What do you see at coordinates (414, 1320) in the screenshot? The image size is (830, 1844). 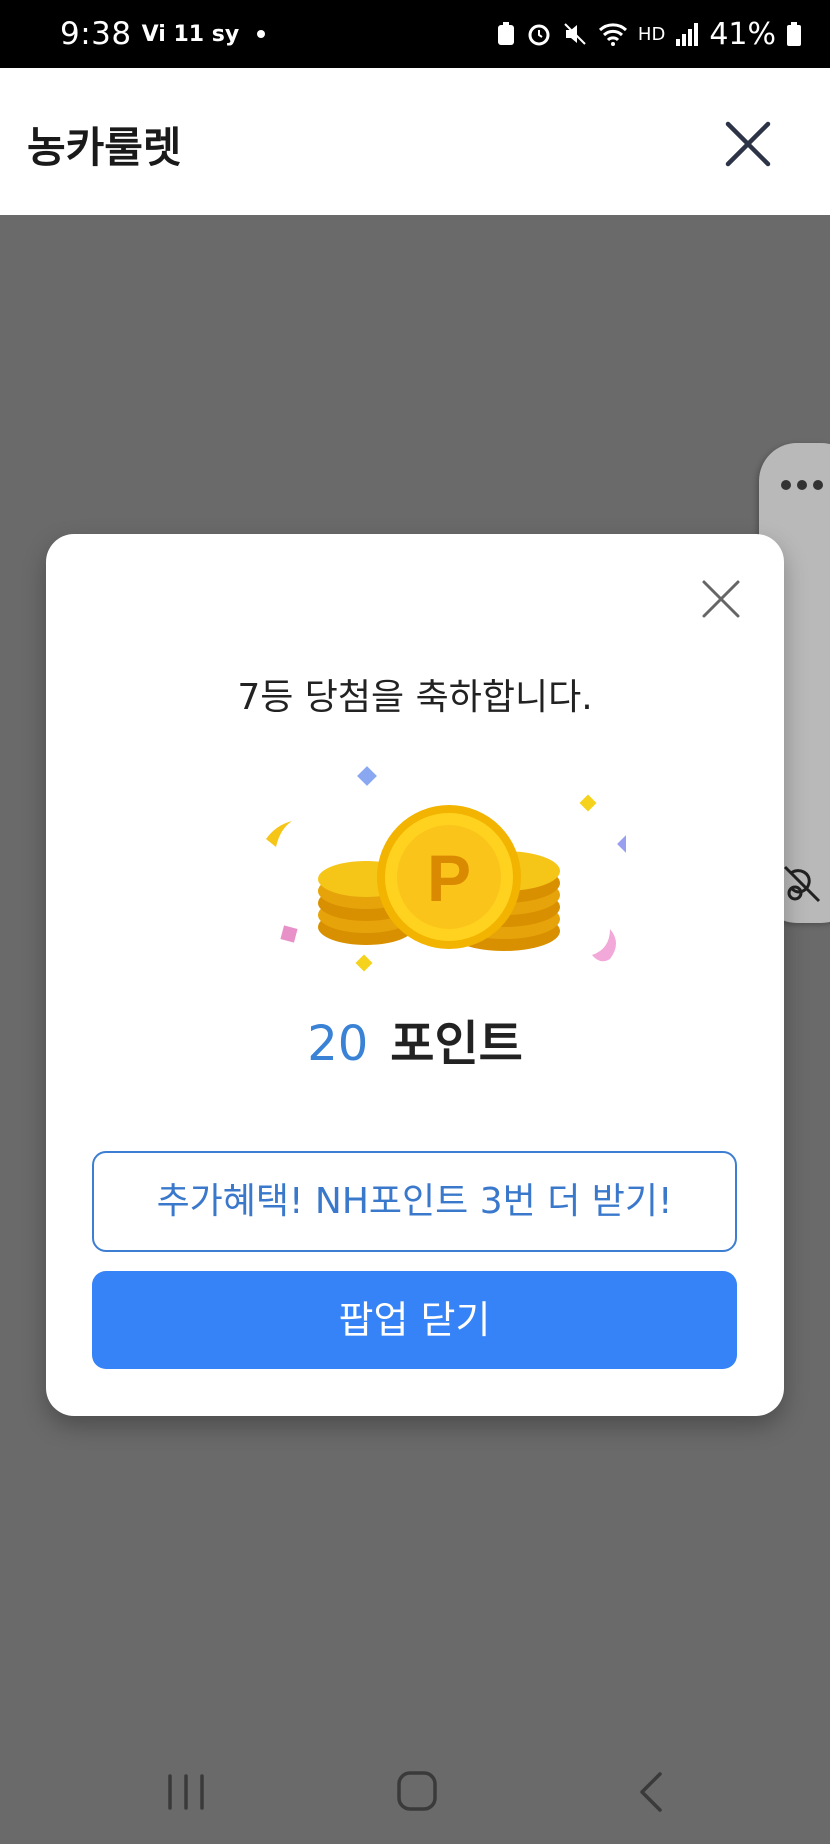 I see `close-popup-button: 팝업 닫기` at bounding box center [414, 1320].